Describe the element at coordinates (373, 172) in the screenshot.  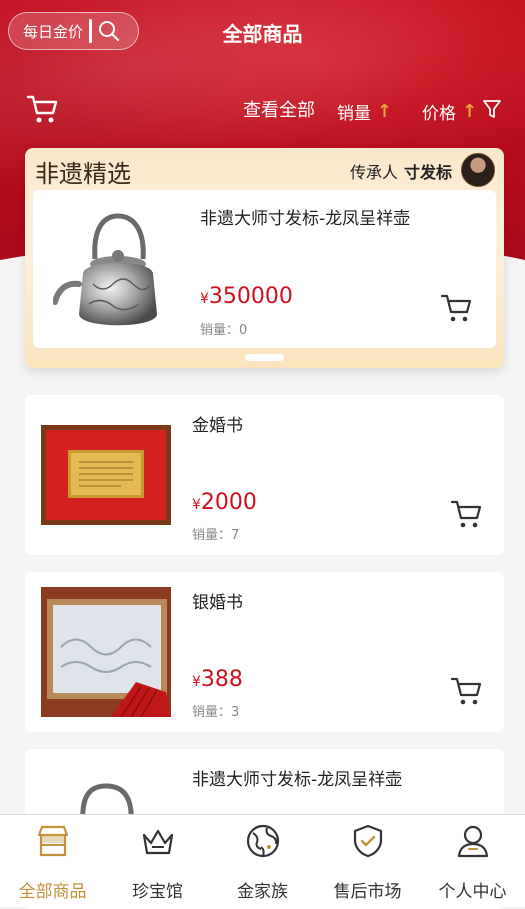
I see `inheritor-label: 传承人` at that location.